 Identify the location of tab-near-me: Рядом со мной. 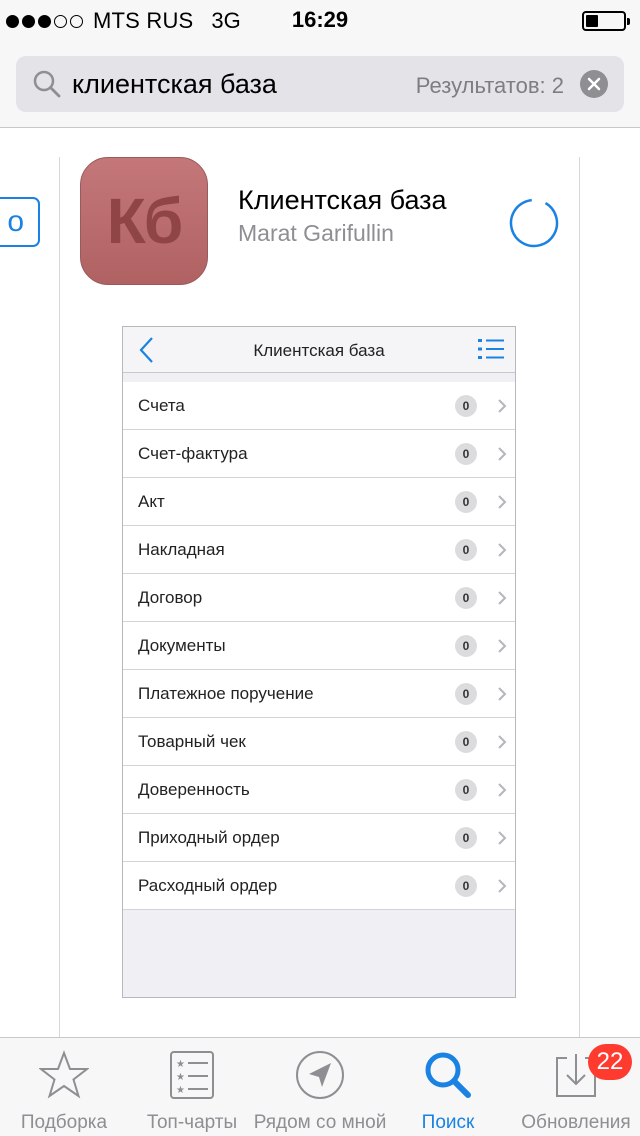
(320, 1087).